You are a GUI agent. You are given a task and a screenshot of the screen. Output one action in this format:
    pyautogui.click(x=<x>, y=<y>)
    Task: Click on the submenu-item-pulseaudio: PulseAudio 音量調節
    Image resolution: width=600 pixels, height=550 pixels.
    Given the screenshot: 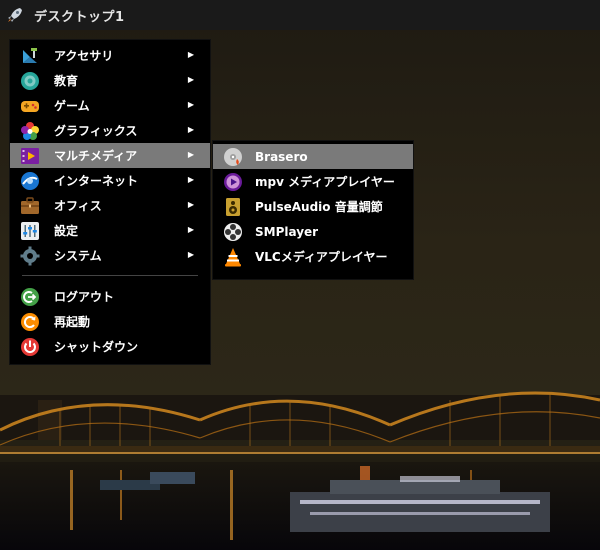 What is the action you would take?
    pyautogui.click(x=313, y=206)
    